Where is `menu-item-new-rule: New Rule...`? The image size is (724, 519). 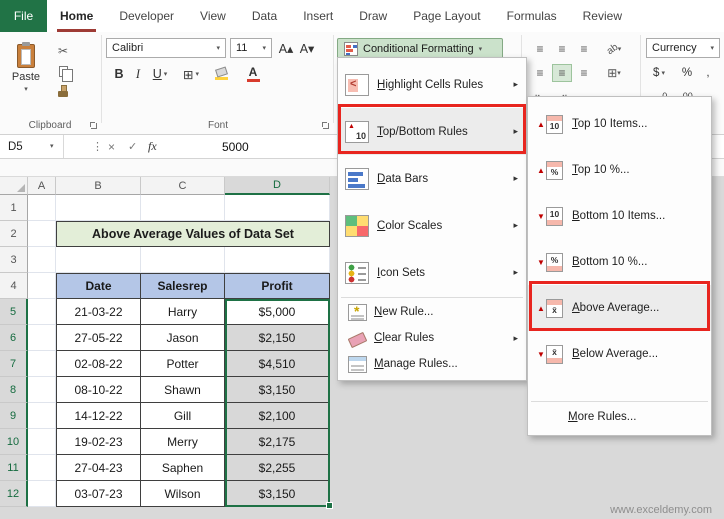 menu-item-new-rule: New Rule... is located at coordinates (432, 312).